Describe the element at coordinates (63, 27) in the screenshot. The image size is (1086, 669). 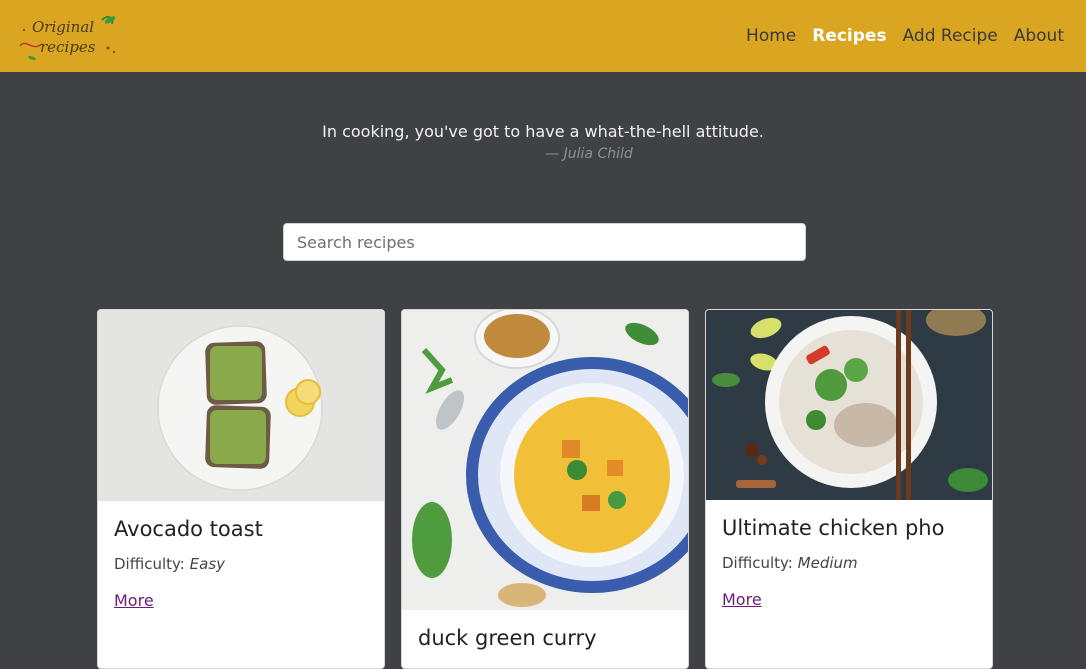
I see `svg-text: Original` at that location.